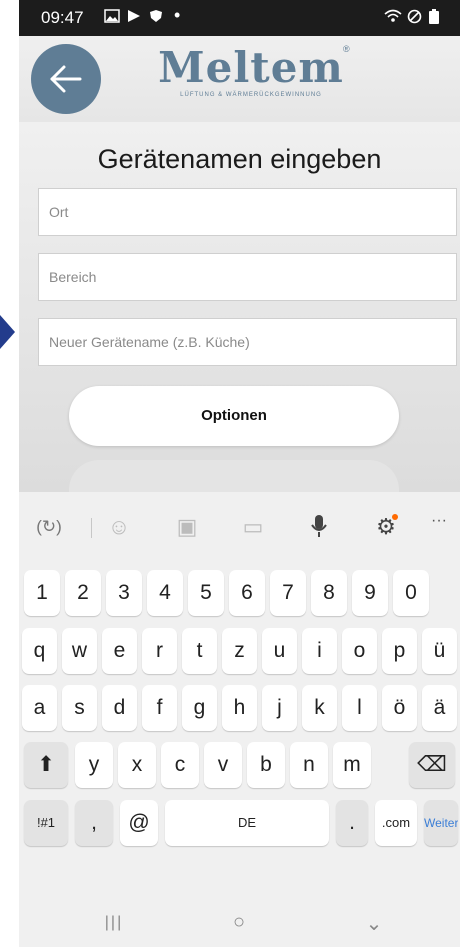 This screenshot has width=460, height=947. Describe the element at coordinates (414, 18) in the screenshot. I see `no-disturb-icon` at that location.